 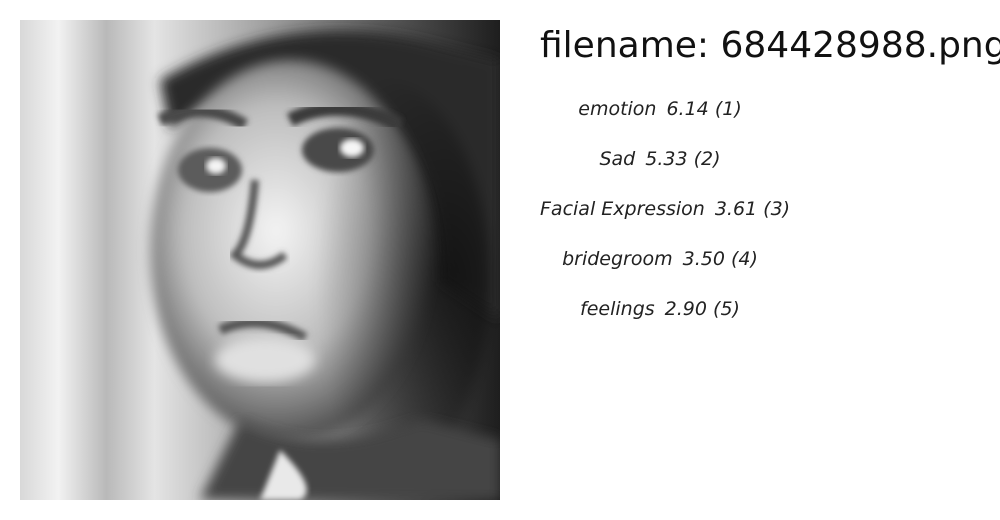 I want to click on filename-title: filename: 684428988.png, so click(x=770, y=46).